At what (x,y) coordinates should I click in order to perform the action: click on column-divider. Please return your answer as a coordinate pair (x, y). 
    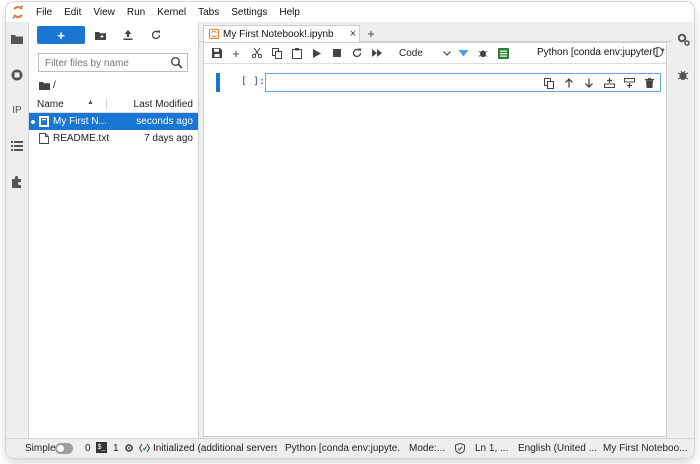
    Looking at the image, I should click on (106, 104).